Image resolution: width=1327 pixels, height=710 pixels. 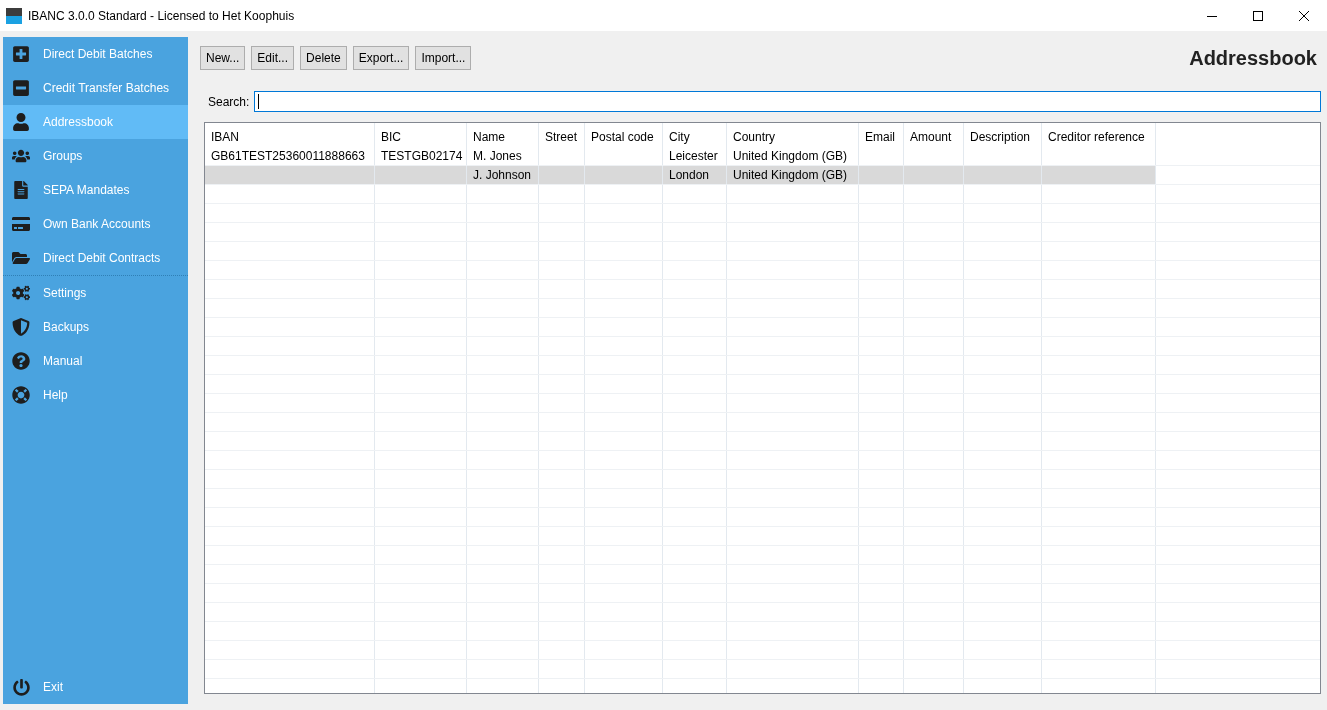 What do you see at coordinates (1099, 135) in the screenshot?
I see `column-header: Creditor reference` at bounding box center [1099, 135].